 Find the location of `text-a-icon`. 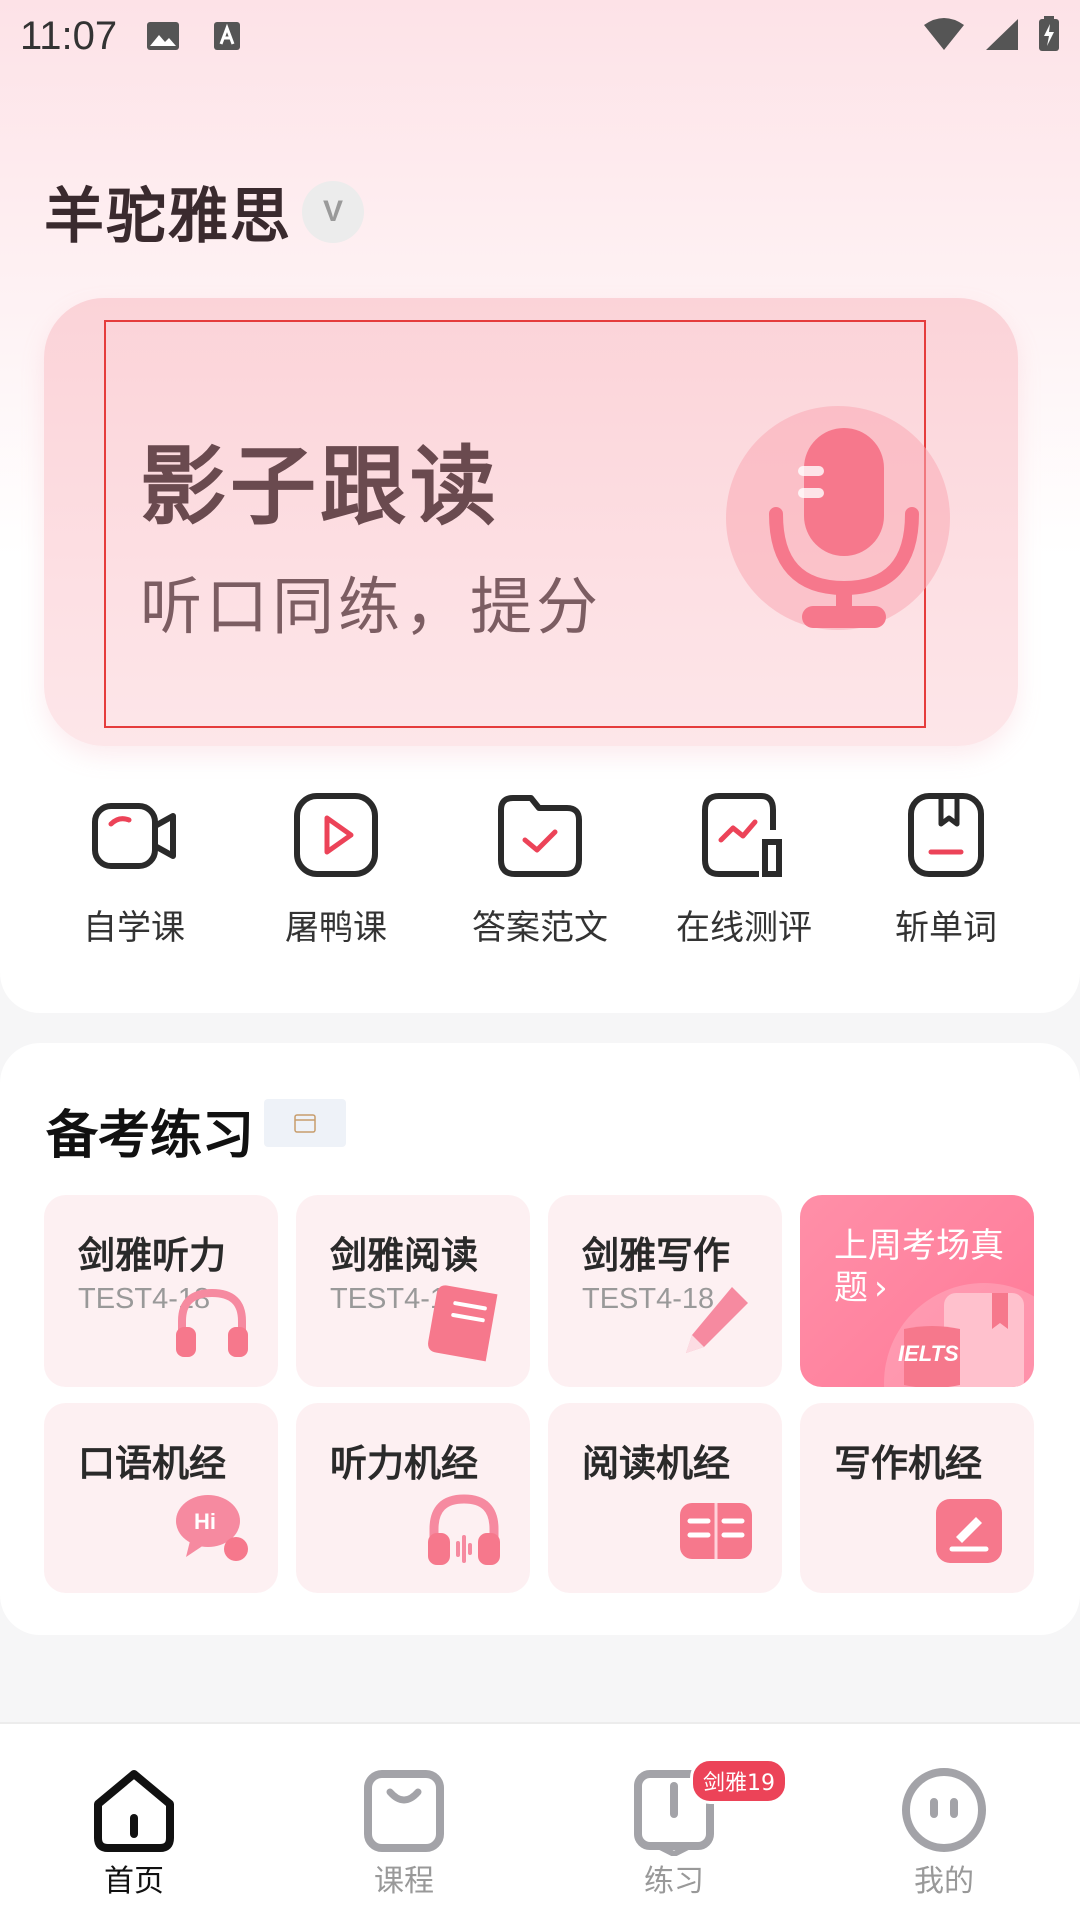

text-a-icon is located at coordinates (227, 36).